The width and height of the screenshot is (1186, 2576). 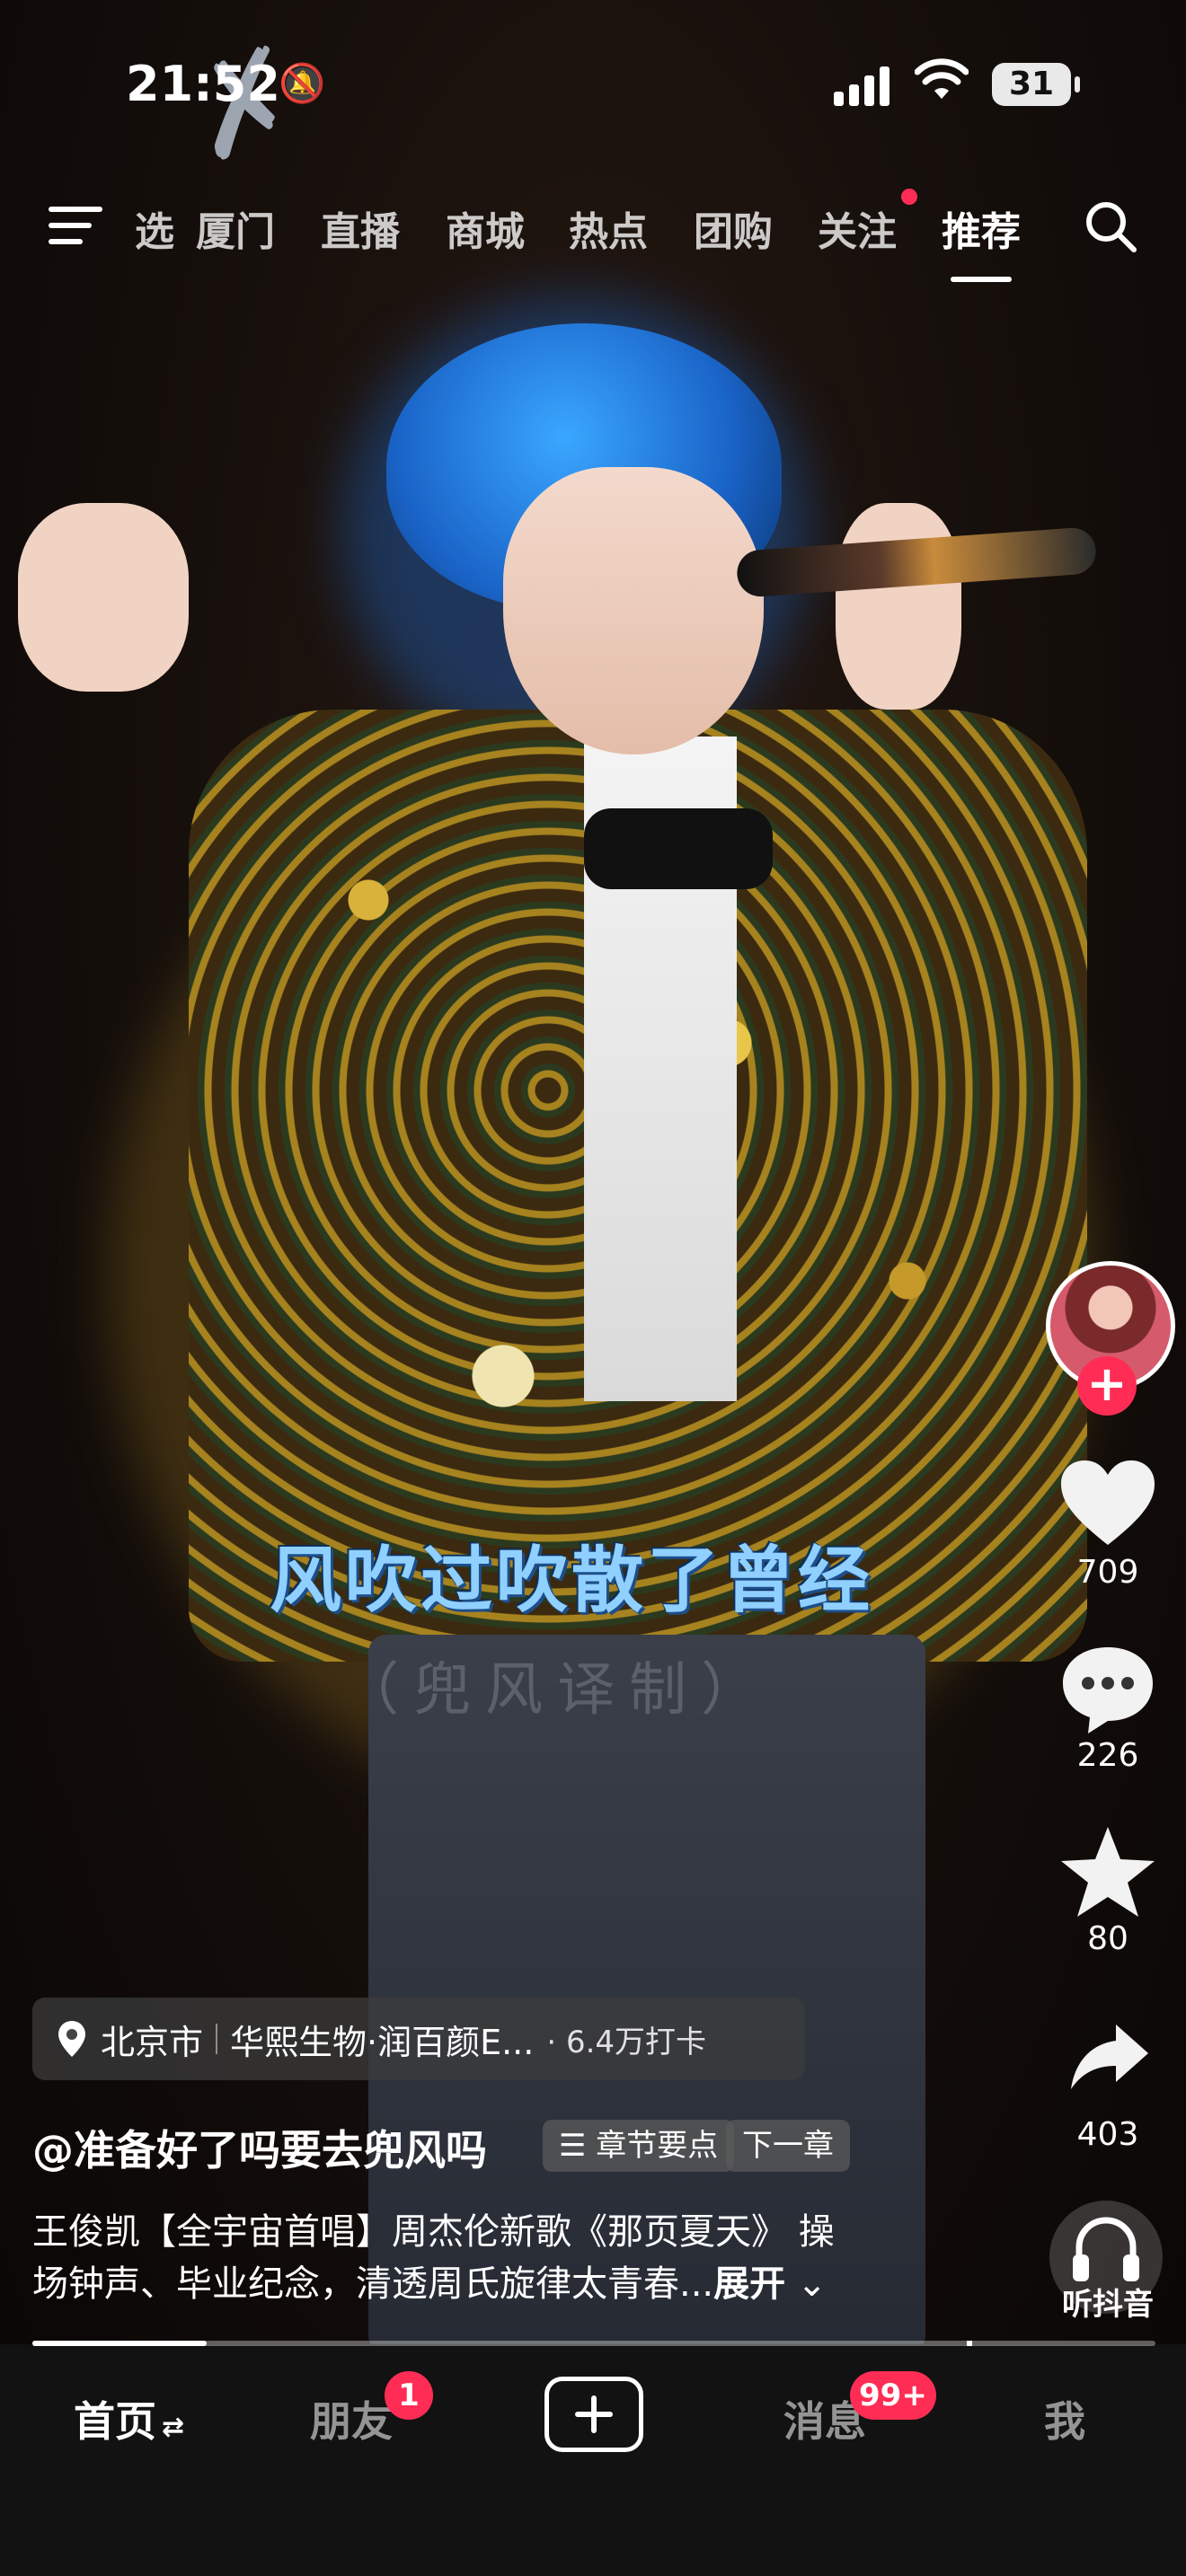 What do you see at coordinates (75, 225) in the screenshot?
I see `menu-icon` at bounding box center [75, 225].